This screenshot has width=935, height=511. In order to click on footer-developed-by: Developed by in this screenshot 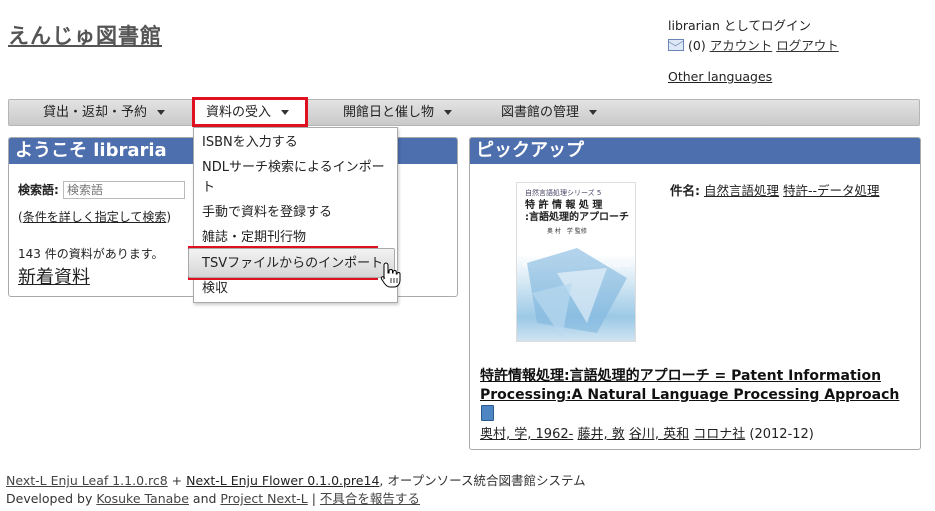, I will do `click(51, 498)`.